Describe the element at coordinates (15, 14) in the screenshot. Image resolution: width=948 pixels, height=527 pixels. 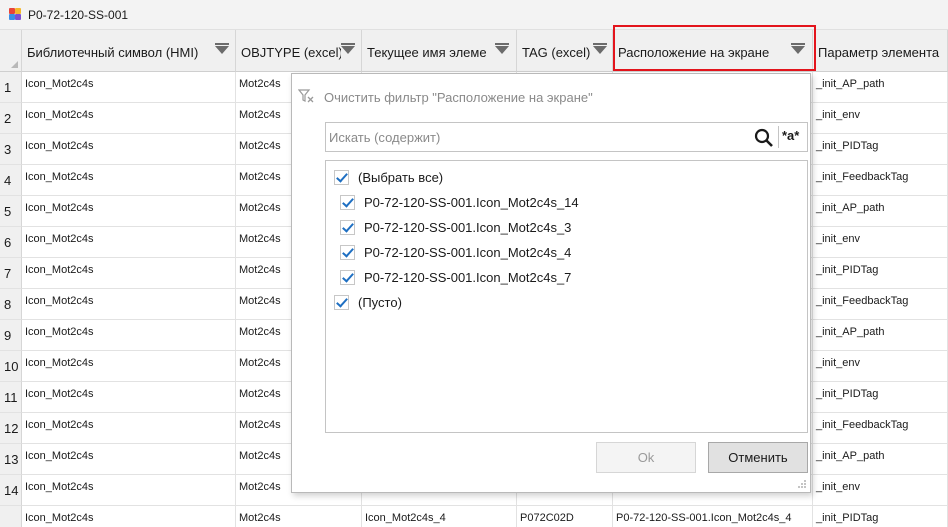
I see `app-icon` at that location.